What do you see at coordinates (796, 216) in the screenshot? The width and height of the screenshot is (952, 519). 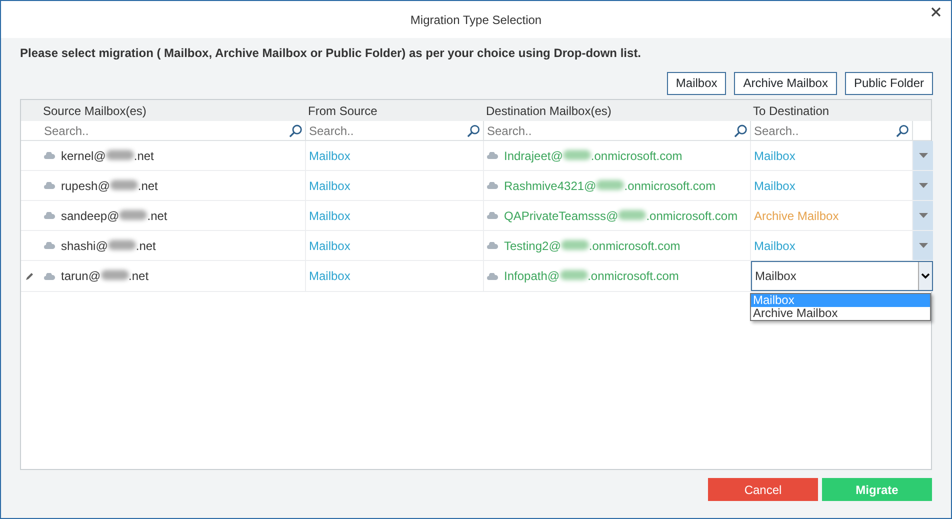 I see `destination-type-text: Archive Mailbox` at bounding box center [796, 216].